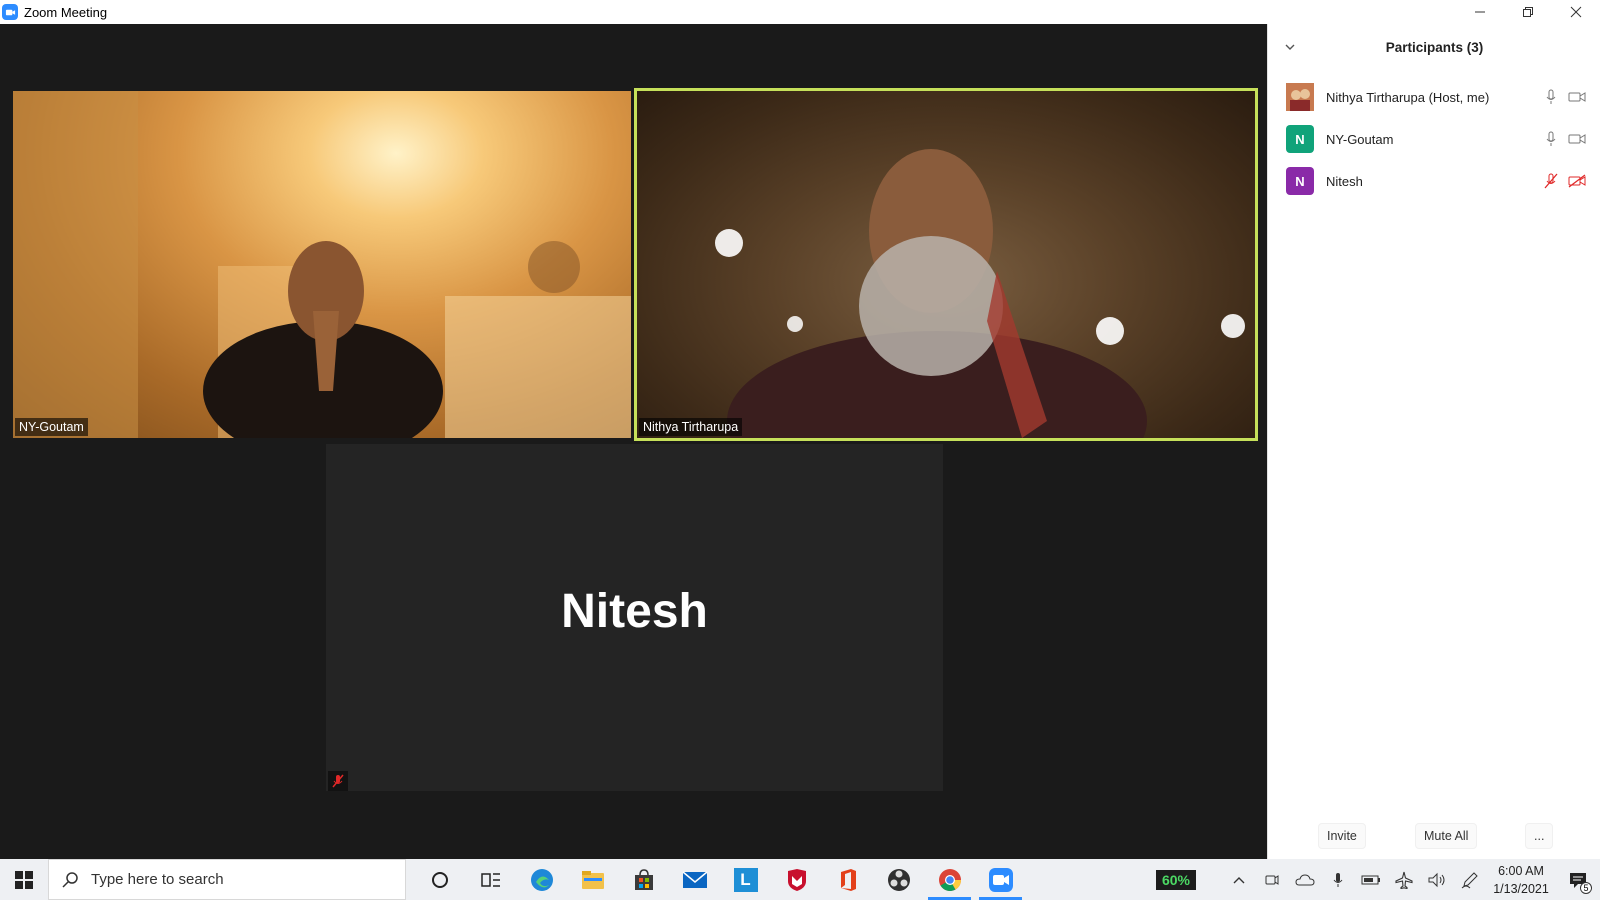  I want to click on battery-percent-badge: 60%, so click(1175, 879).